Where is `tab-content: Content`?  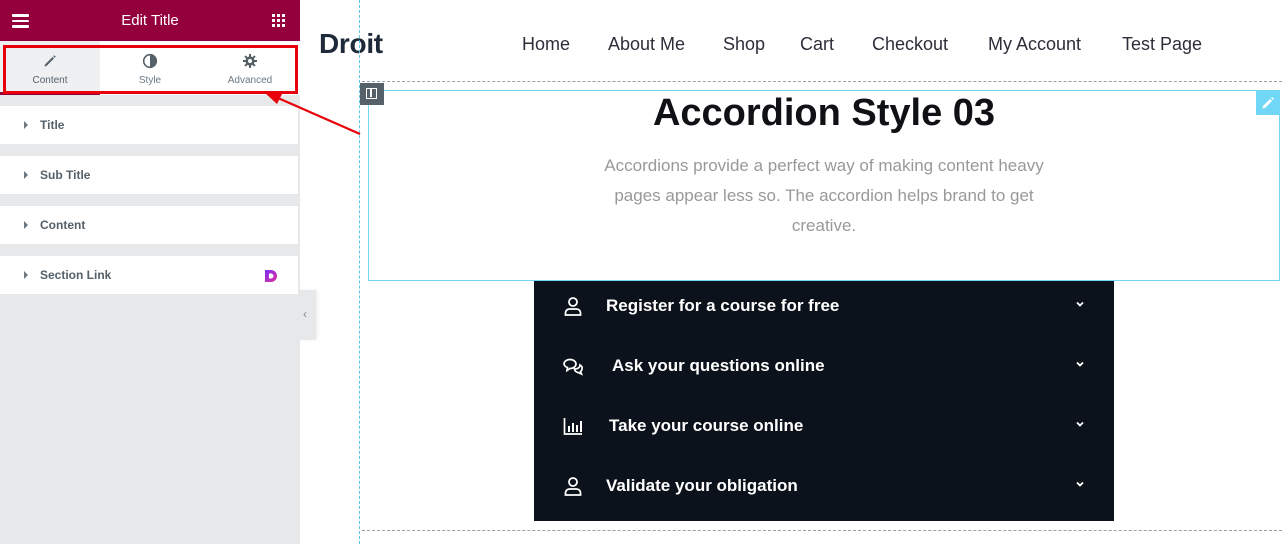 tab-content: Content is located at coordinates (50, 68).